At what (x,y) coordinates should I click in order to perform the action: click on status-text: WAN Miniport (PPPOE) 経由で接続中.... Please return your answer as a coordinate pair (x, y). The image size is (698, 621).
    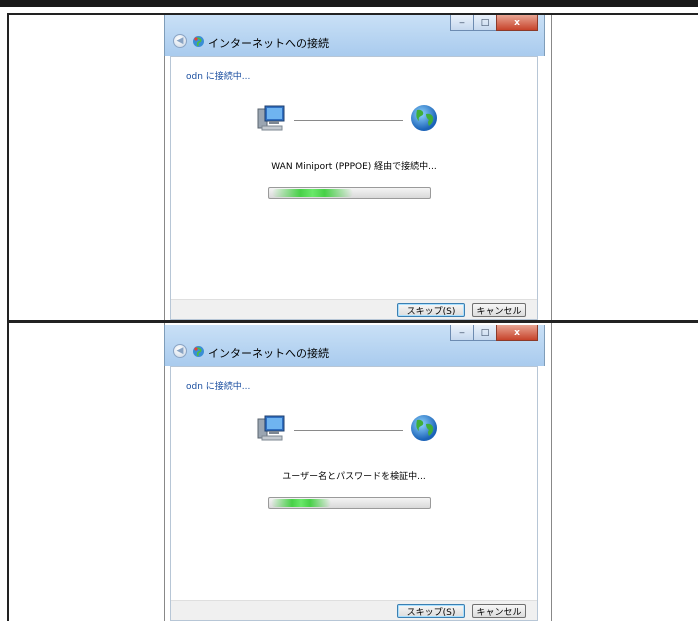
    Looking at the image, I should click on (354, 167).